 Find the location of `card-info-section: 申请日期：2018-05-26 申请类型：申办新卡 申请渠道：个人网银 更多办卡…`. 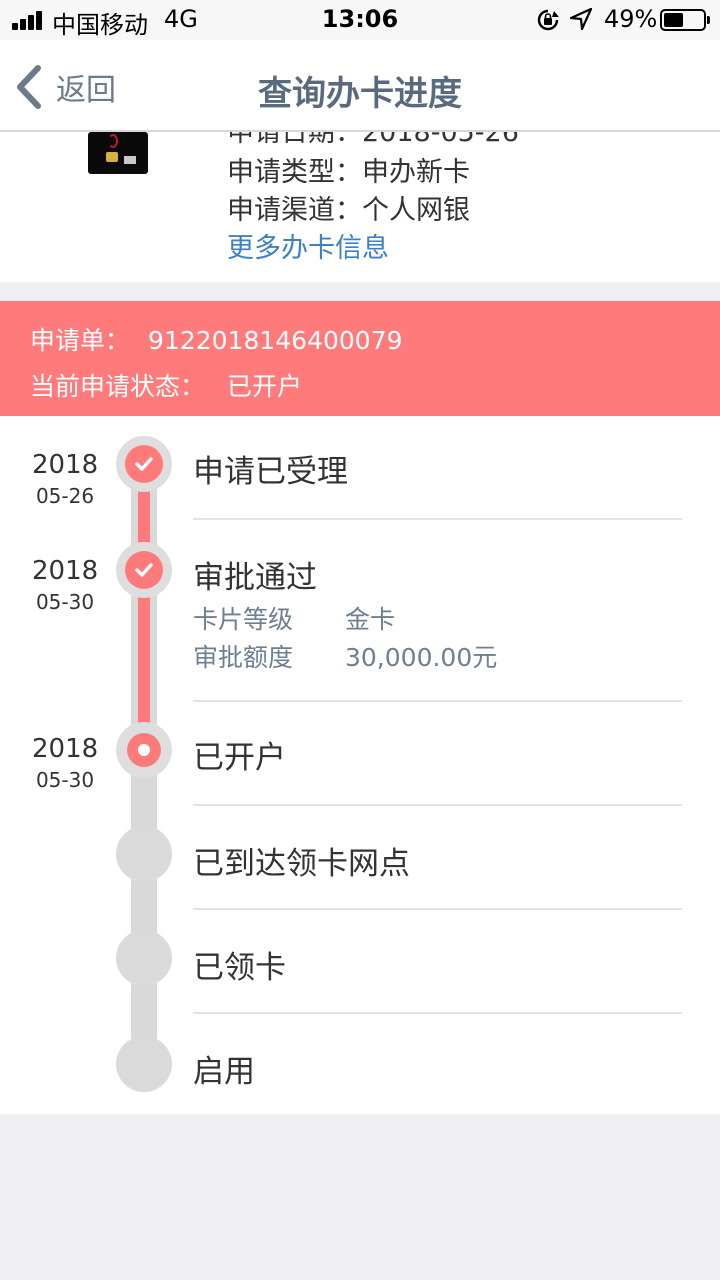

card-info-section: 申请日期：2018-05-26 申请类型：申办新卡 申请渠道：个人网银 更多办卡… is located at coordinates (360, 207).